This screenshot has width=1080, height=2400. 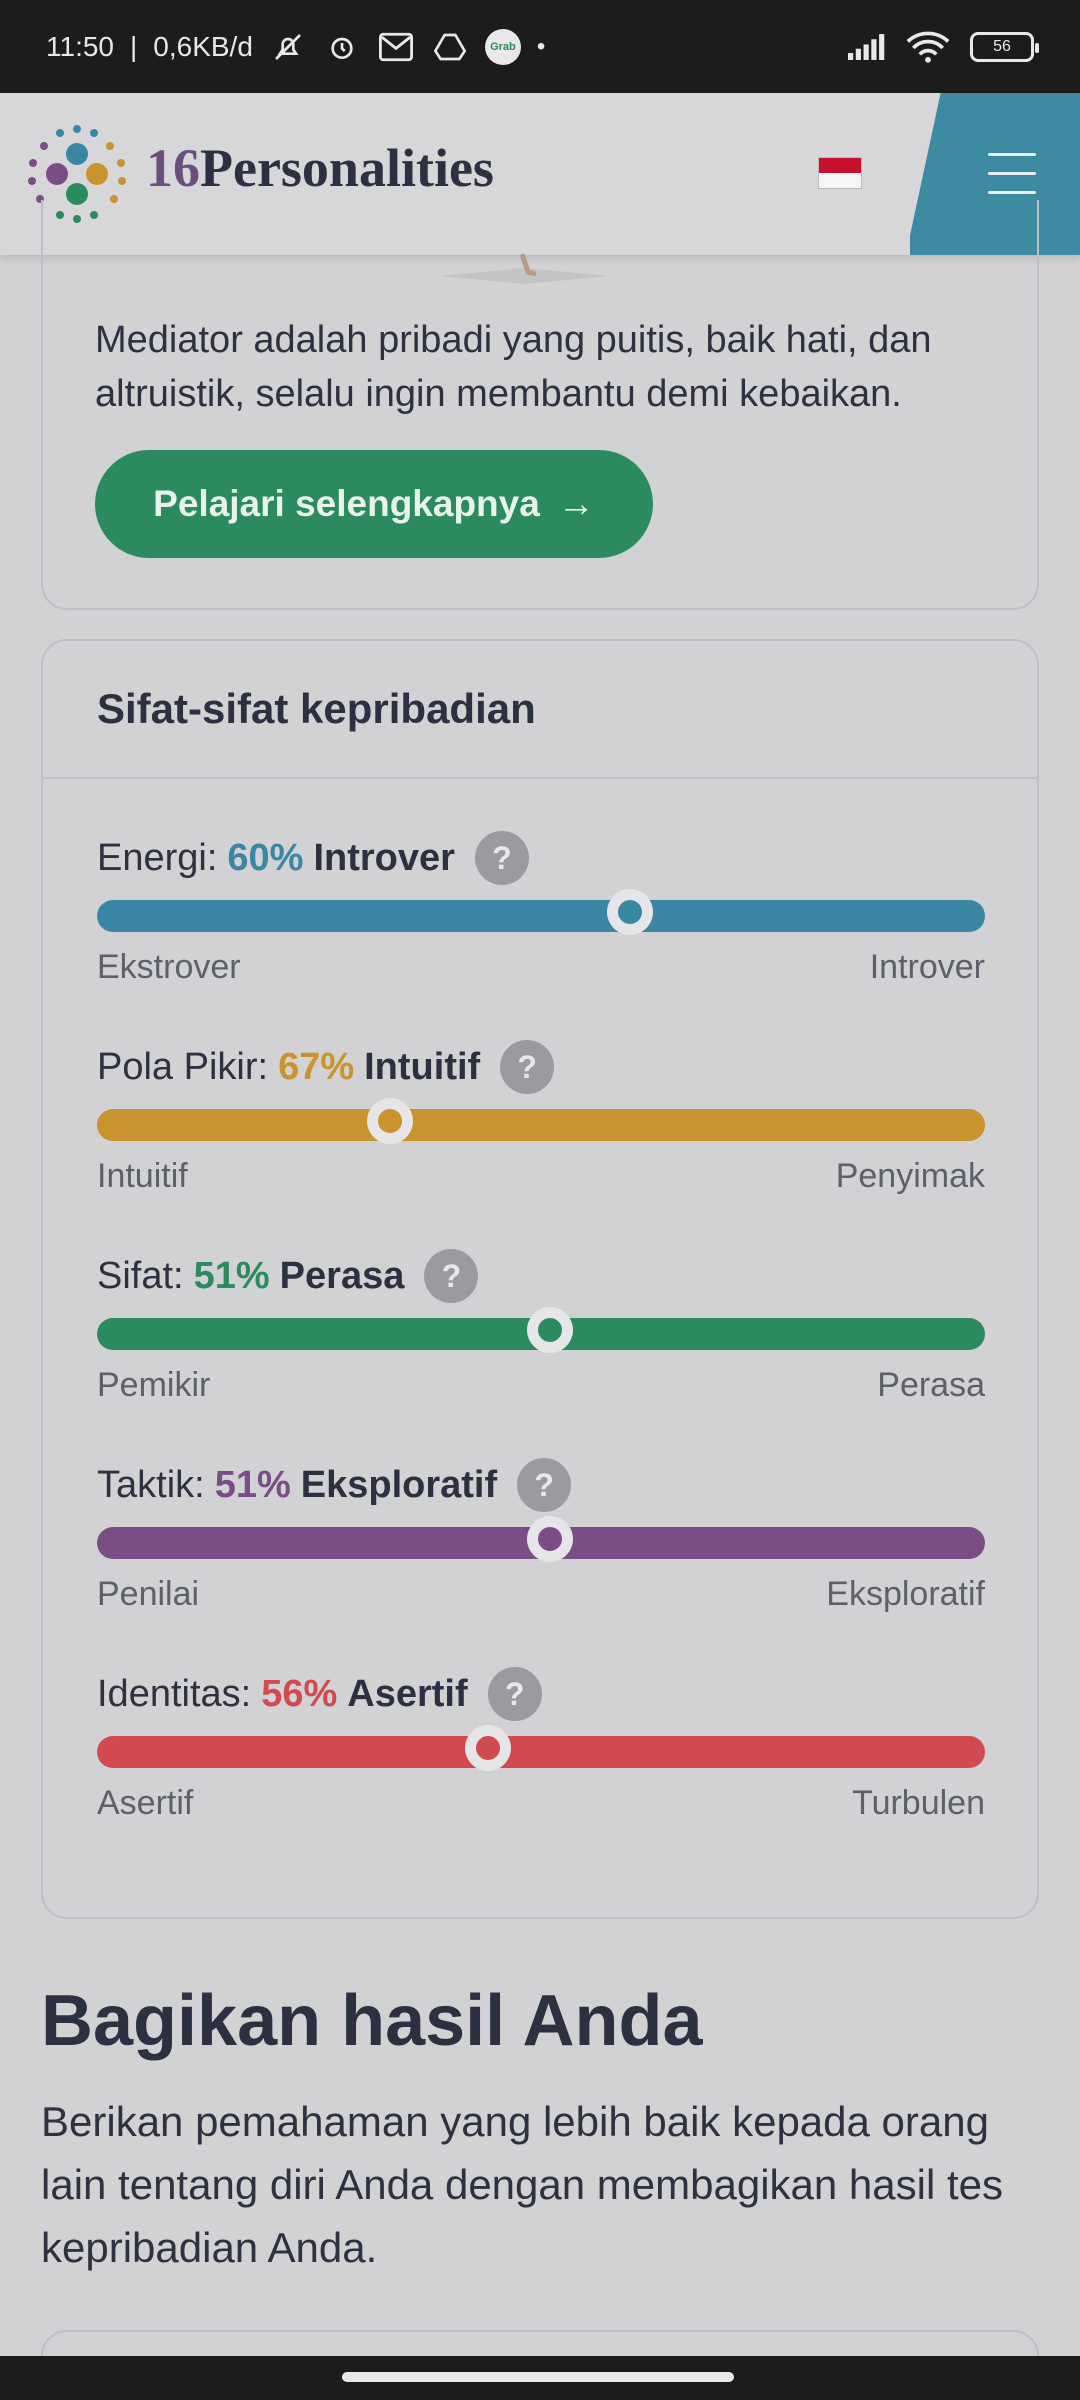 I want to click on grab-icon: Grab, so click(x=502, y=46).